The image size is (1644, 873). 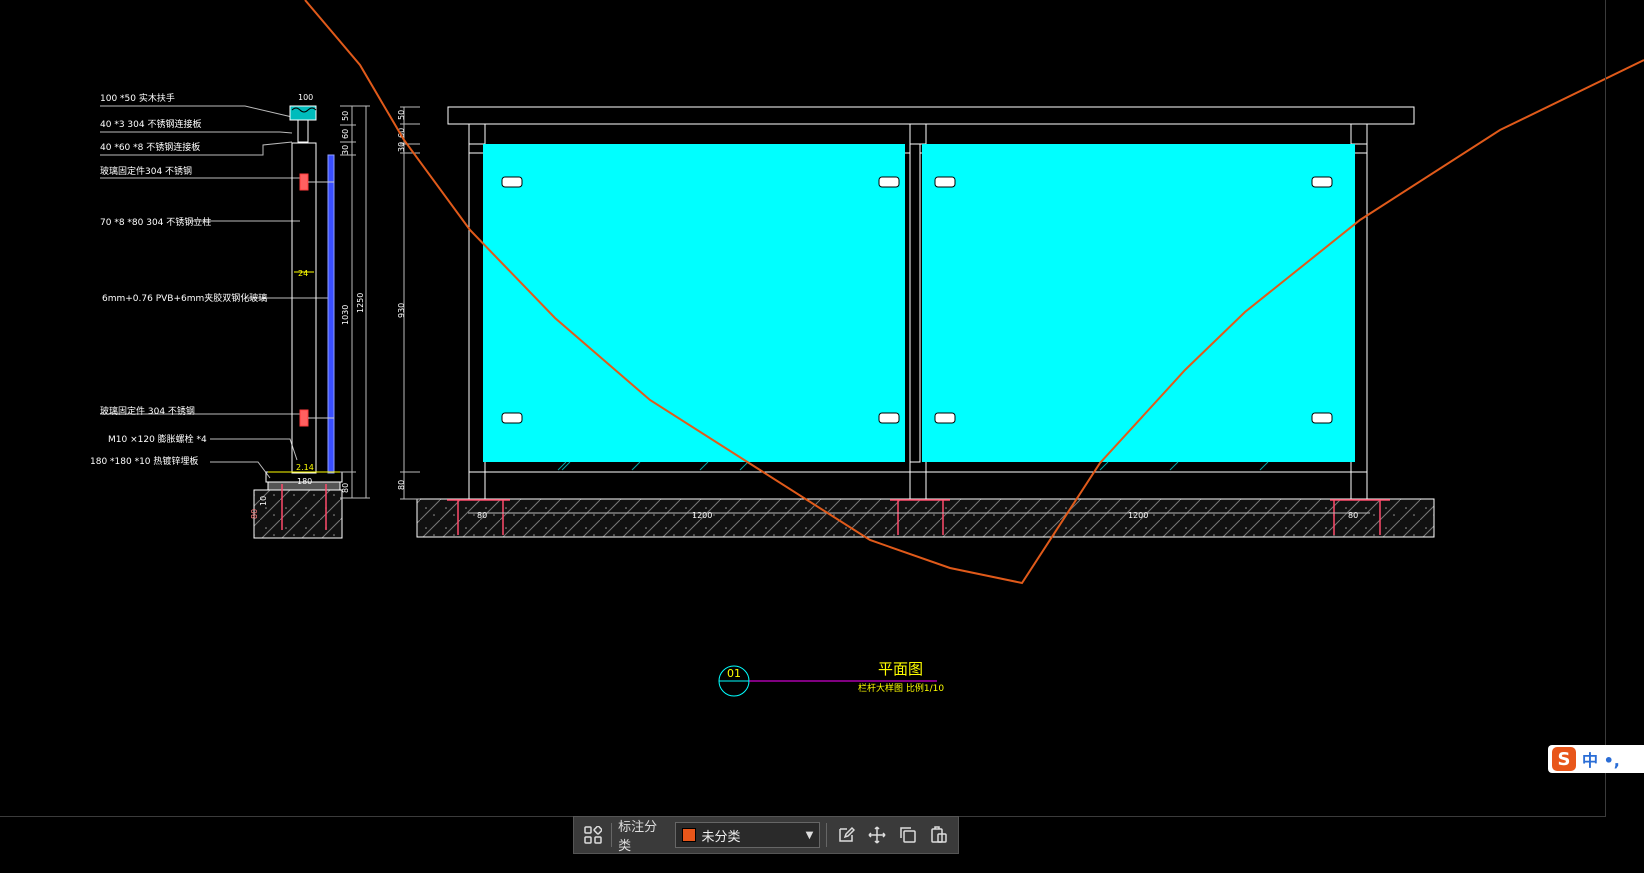 I want to click on title-number: 01, so click(x=734, y=673).